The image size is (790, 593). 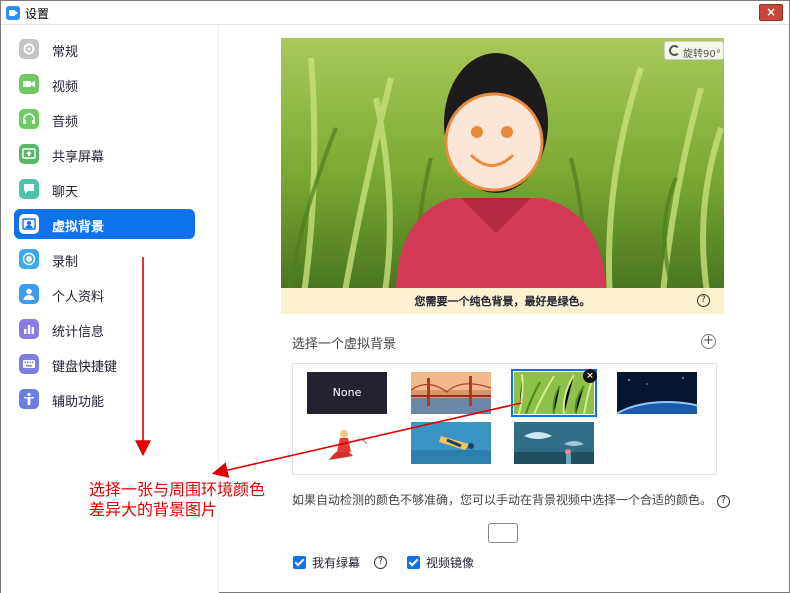 I want to click on annotation-arrow-left, so click(x=366, y=440).